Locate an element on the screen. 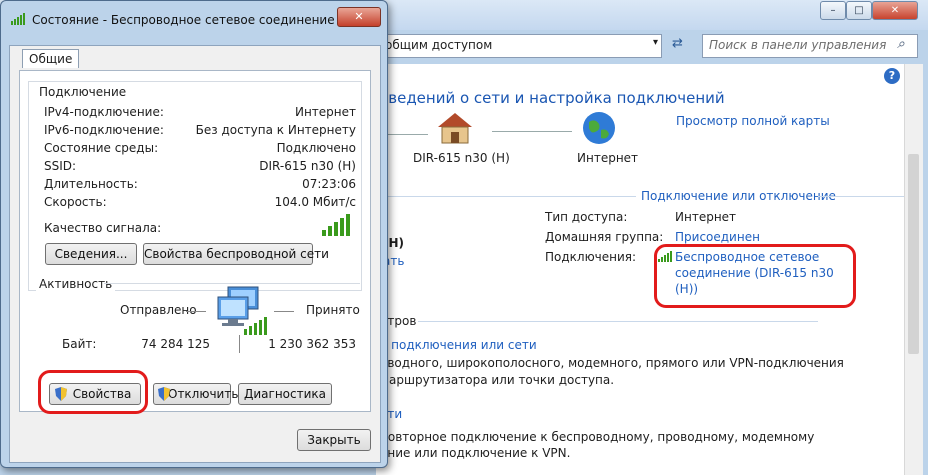 This screenshot has height=475, width=928. search-icon: ⌕ is located at coordinates (901, 44).